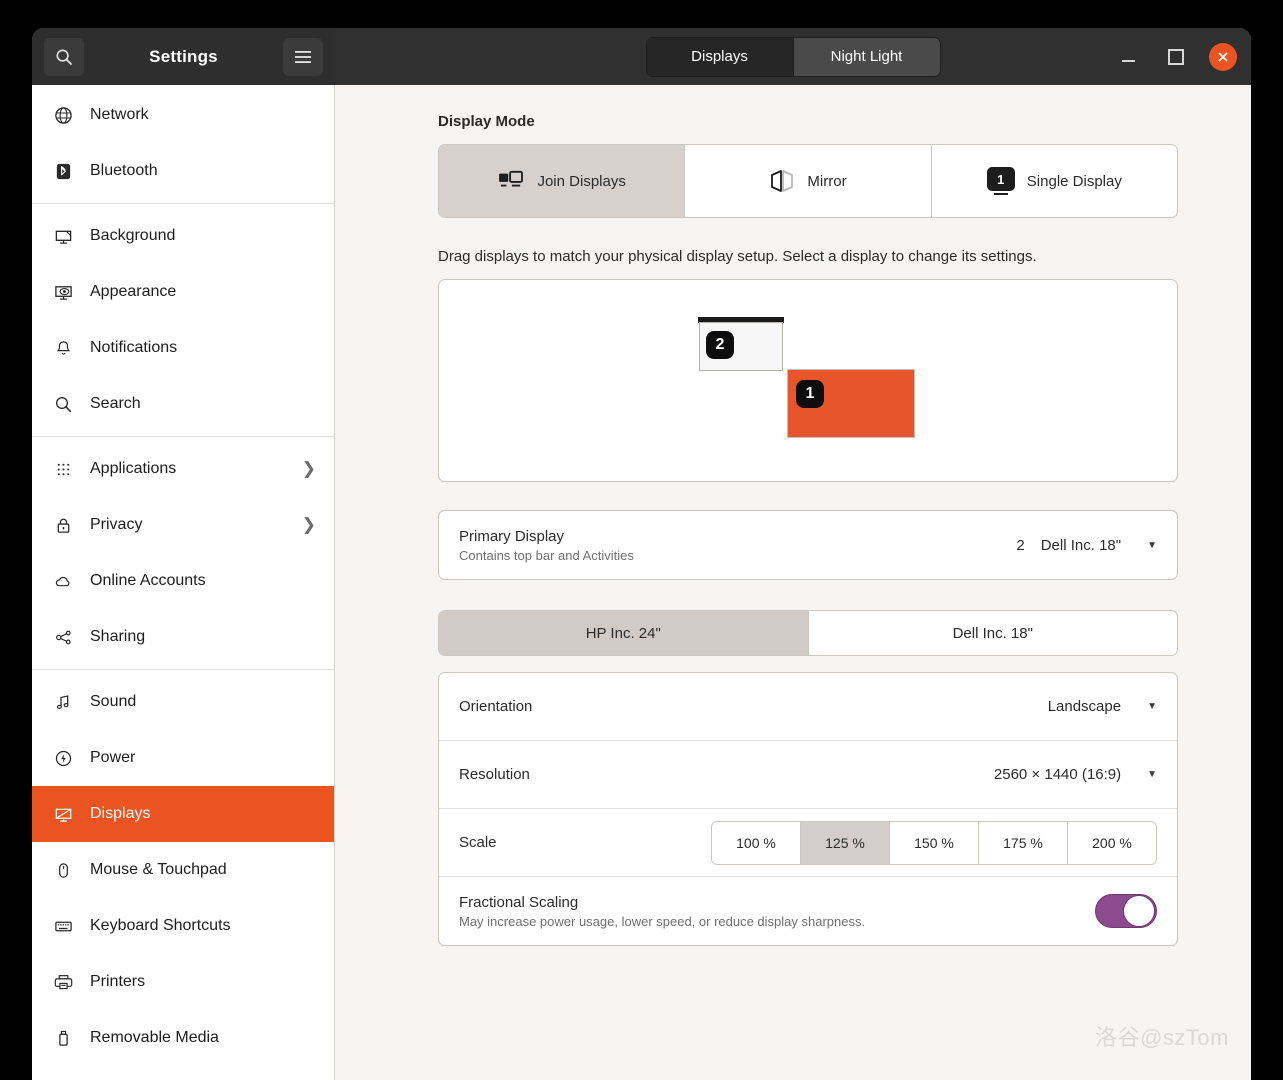 This screenshot has height=1080, width=1283. I want to click on sidebar-item-label: Online Accounts, so click(148, 580).